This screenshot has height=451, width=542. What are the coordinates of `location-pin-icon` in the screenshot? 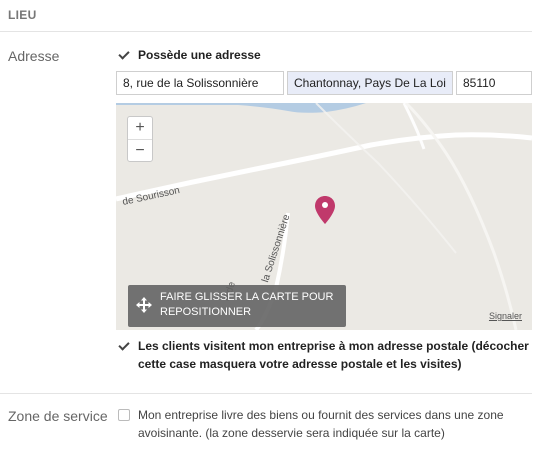 It's located at (325, 210).